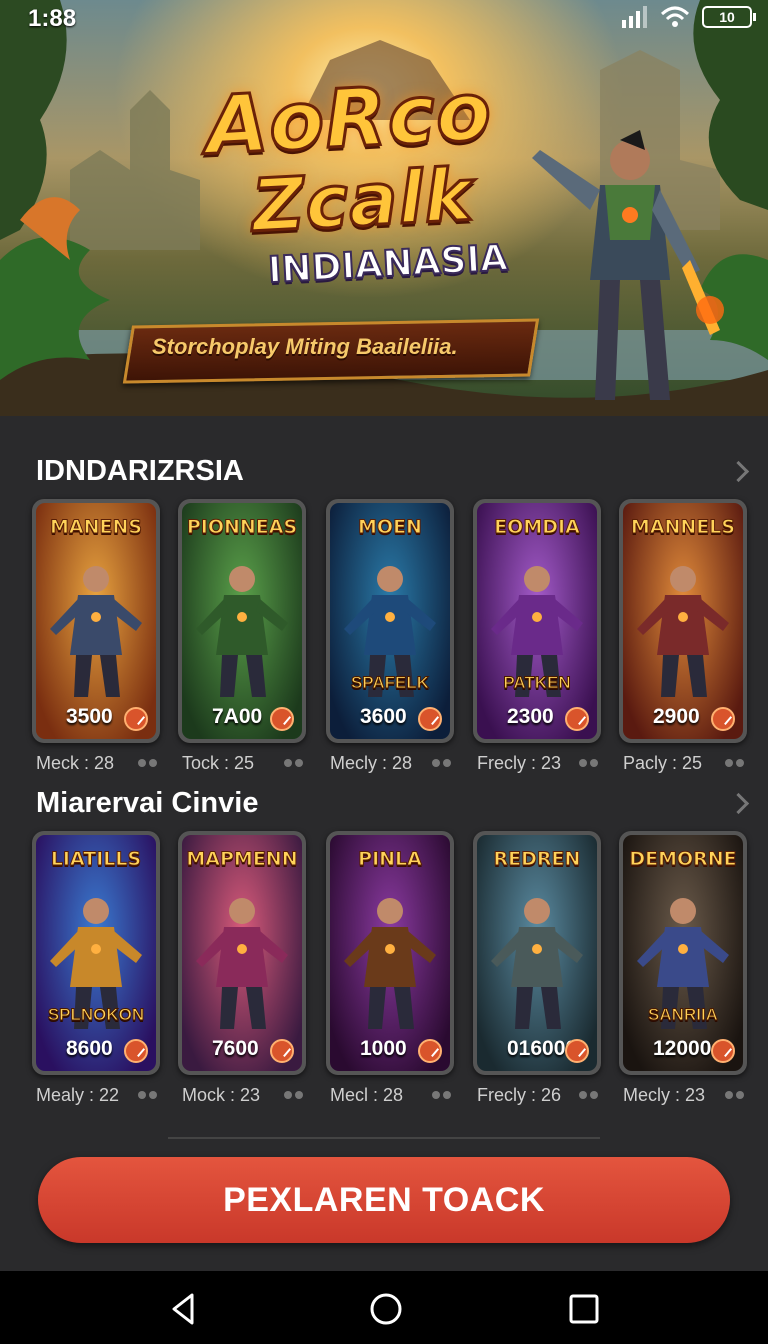  Describe the element at coordinates (383, 716) in the screenshot. I see `game-card-price: 3600` at that location.